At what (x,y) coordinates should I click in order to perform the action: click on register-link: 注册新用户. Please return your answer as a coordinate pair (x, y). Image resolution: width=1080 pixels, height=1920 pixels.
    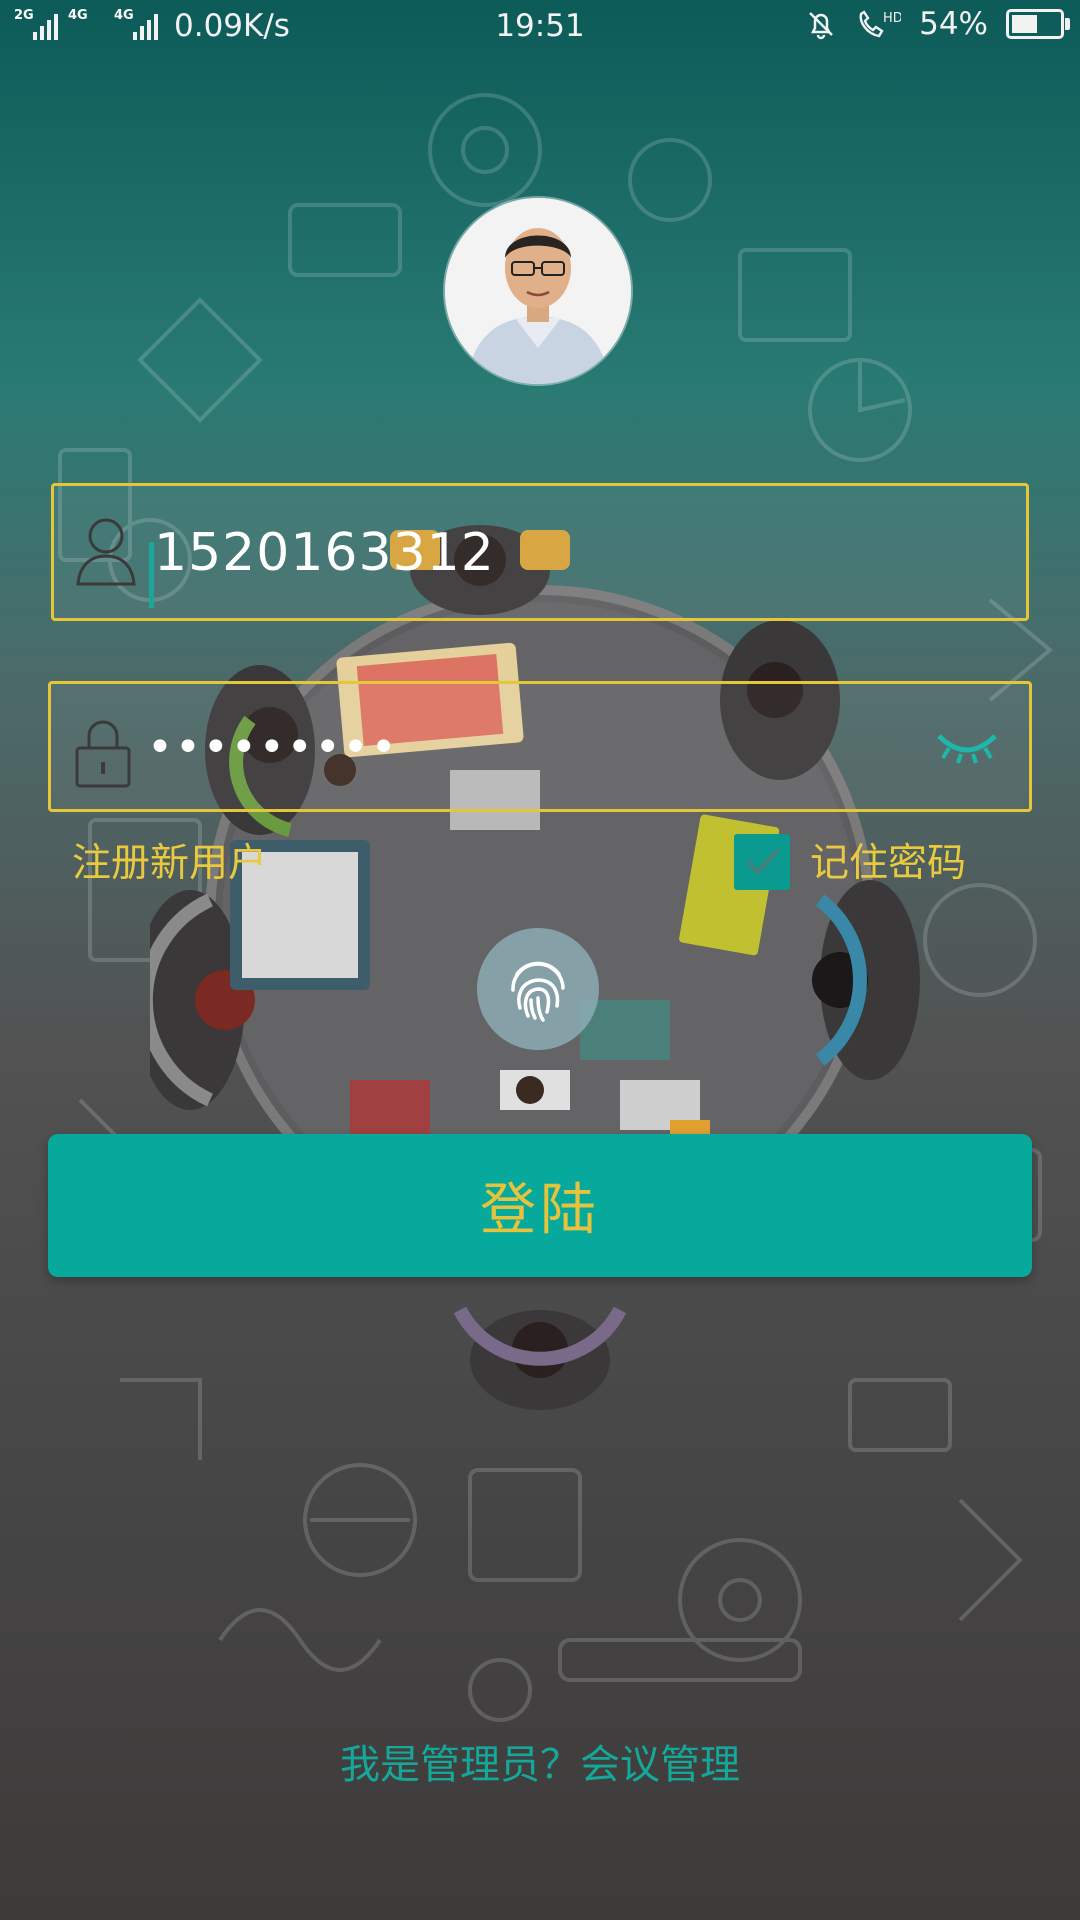
    Looking at the image, I should click on (169, 864).